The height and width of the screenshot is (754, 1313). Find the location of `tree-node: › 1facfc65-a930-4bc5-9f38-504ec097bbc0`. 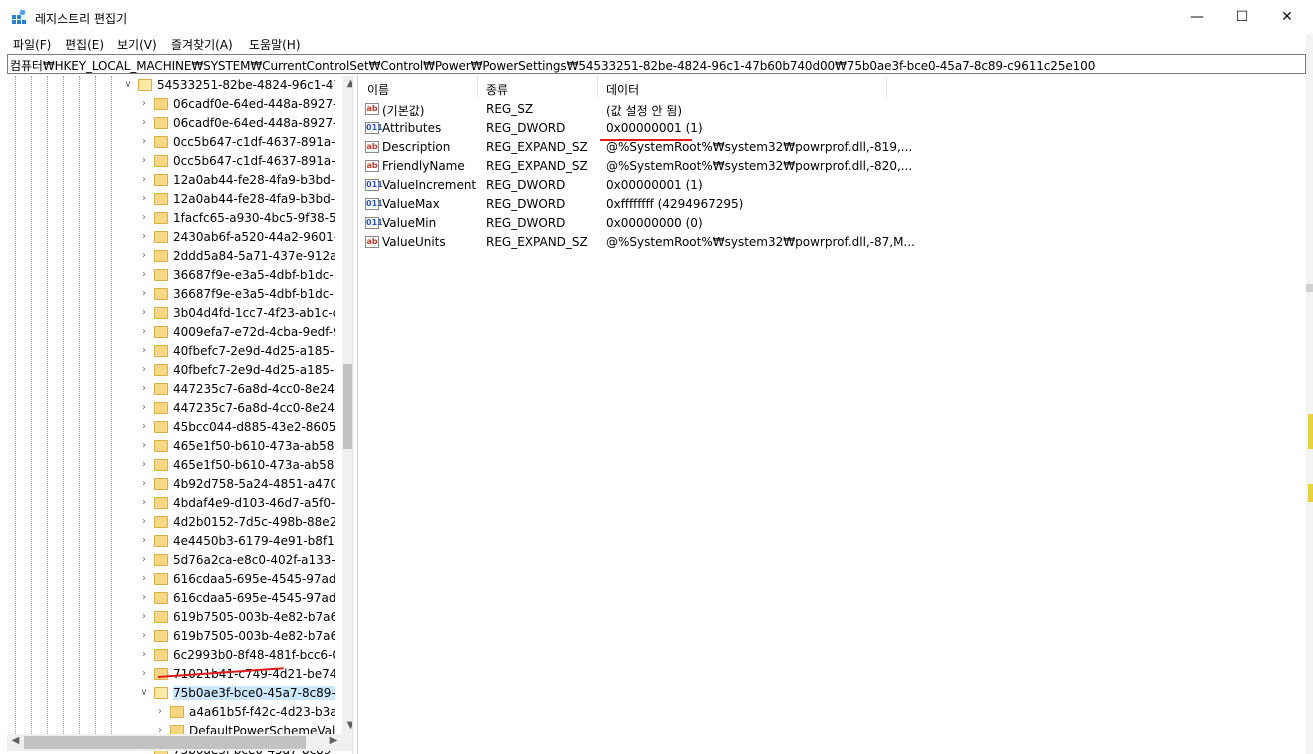

tree-node: › 1facfc65-a930-4bc5-9f38-504ec097bbc0 is located at coordinates (172, 218).